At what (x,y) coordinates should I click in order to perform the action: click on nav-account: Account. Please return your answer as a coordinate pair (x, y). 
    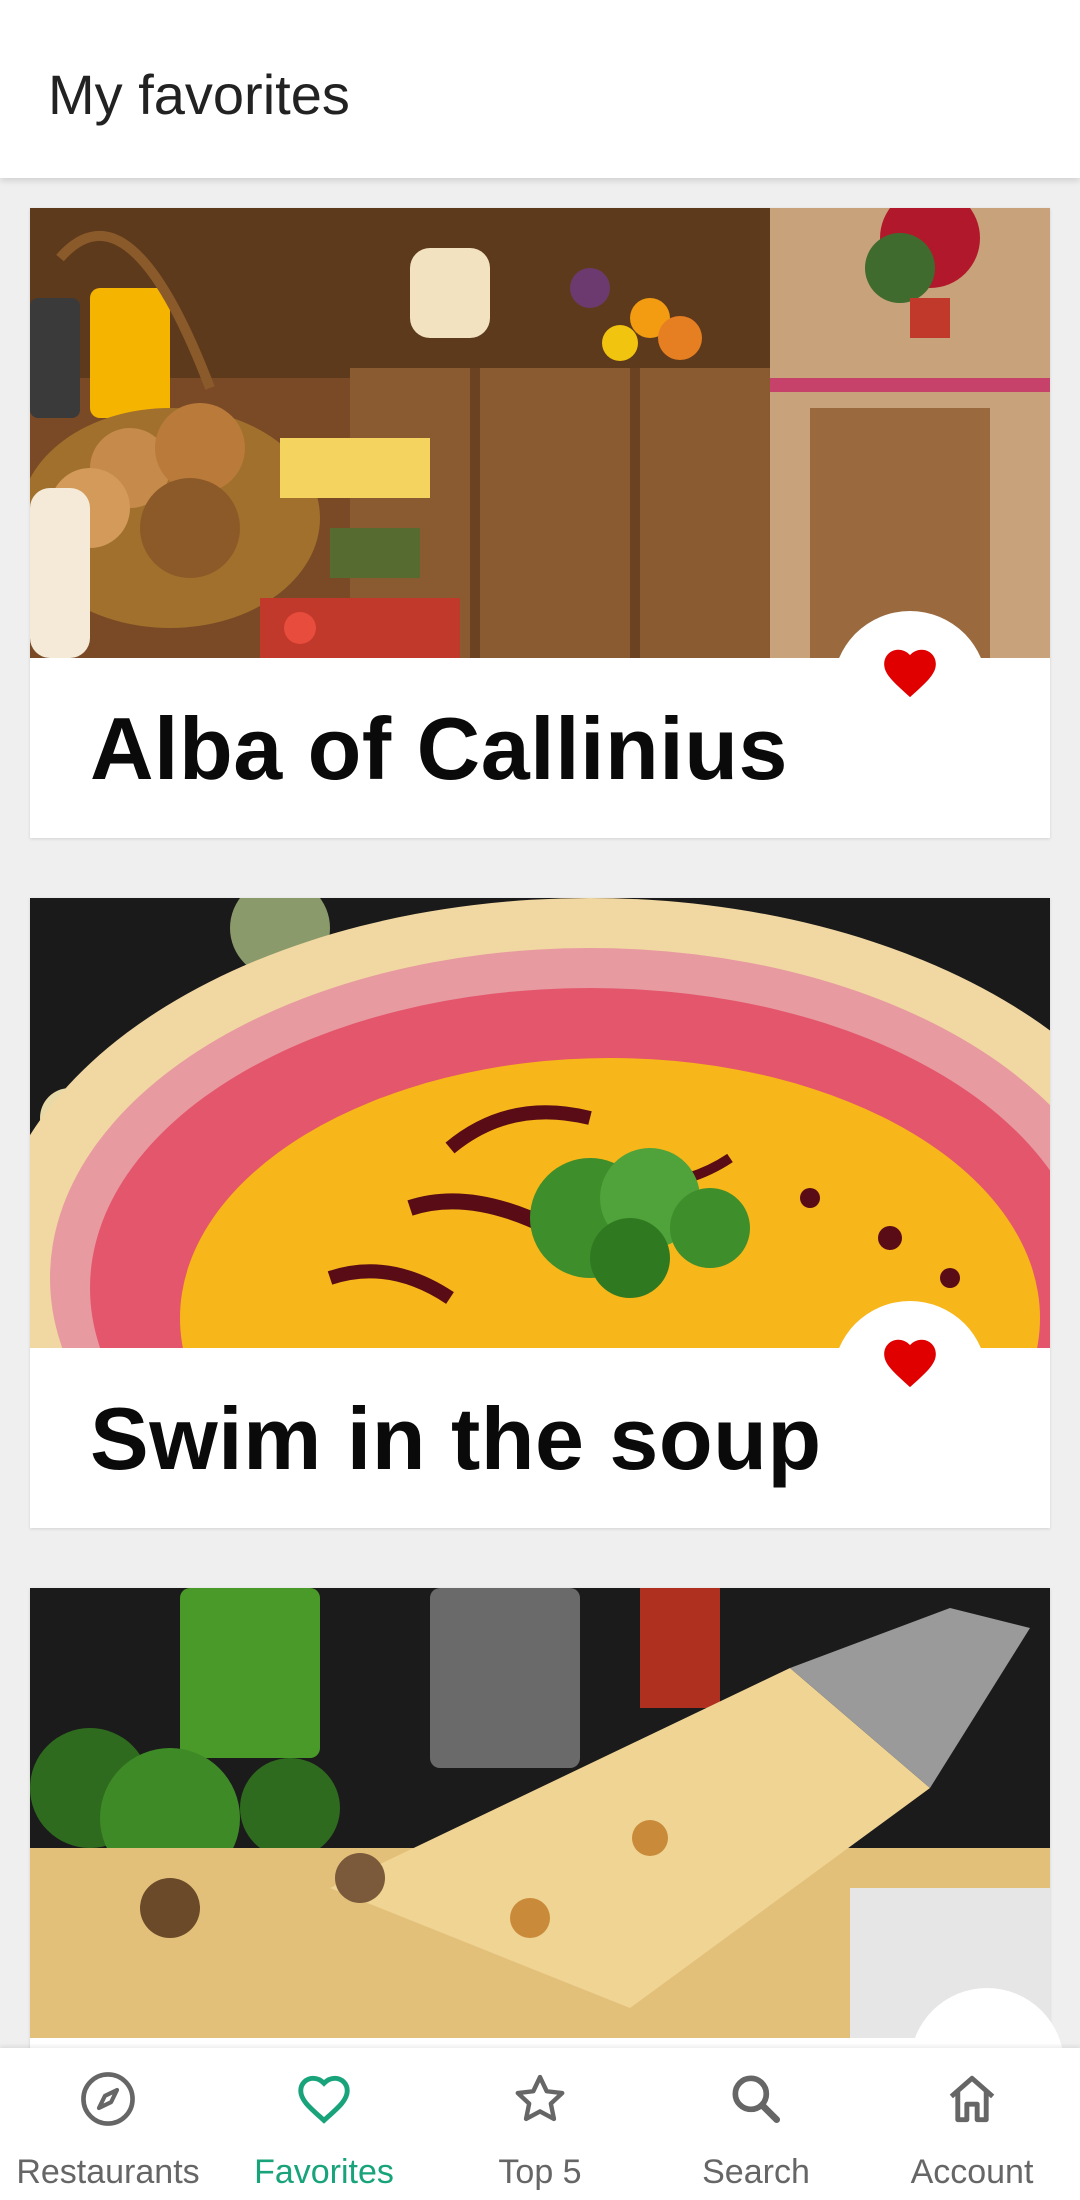
    Looking at the image, I should click on (972, 2124).